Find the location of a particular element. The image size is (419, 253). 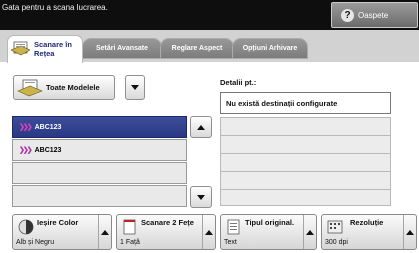

guest-login-button: ? Oaspete is located at coordinates (374, 15).